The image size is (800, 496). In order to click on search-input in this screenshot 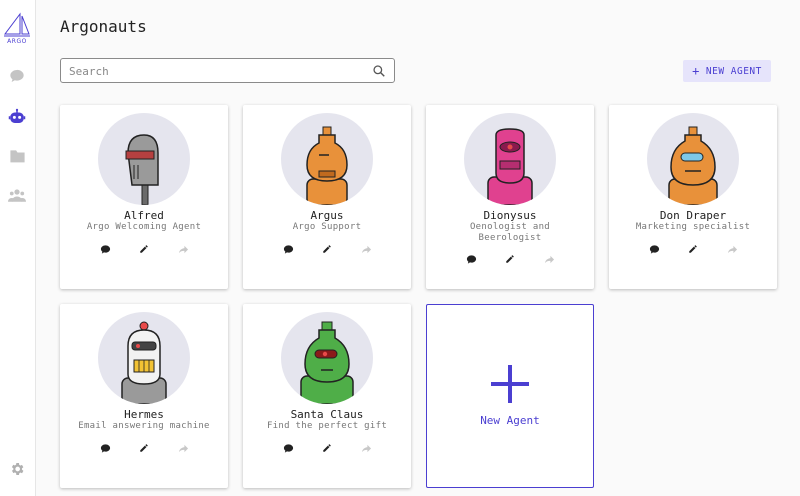, I will do `click(214, 71)`.